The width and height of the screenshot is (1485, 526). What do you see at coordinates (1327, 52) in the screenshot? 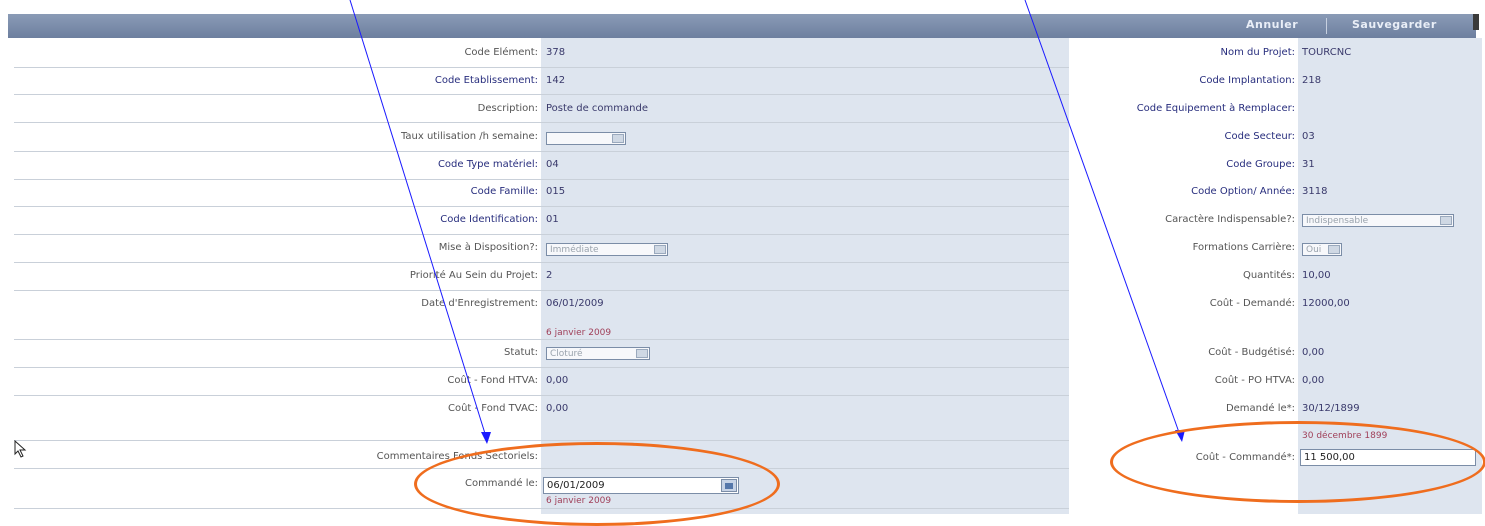
I see `nom-projet-value: TOURCNC` at bounding box center [1327, 52].